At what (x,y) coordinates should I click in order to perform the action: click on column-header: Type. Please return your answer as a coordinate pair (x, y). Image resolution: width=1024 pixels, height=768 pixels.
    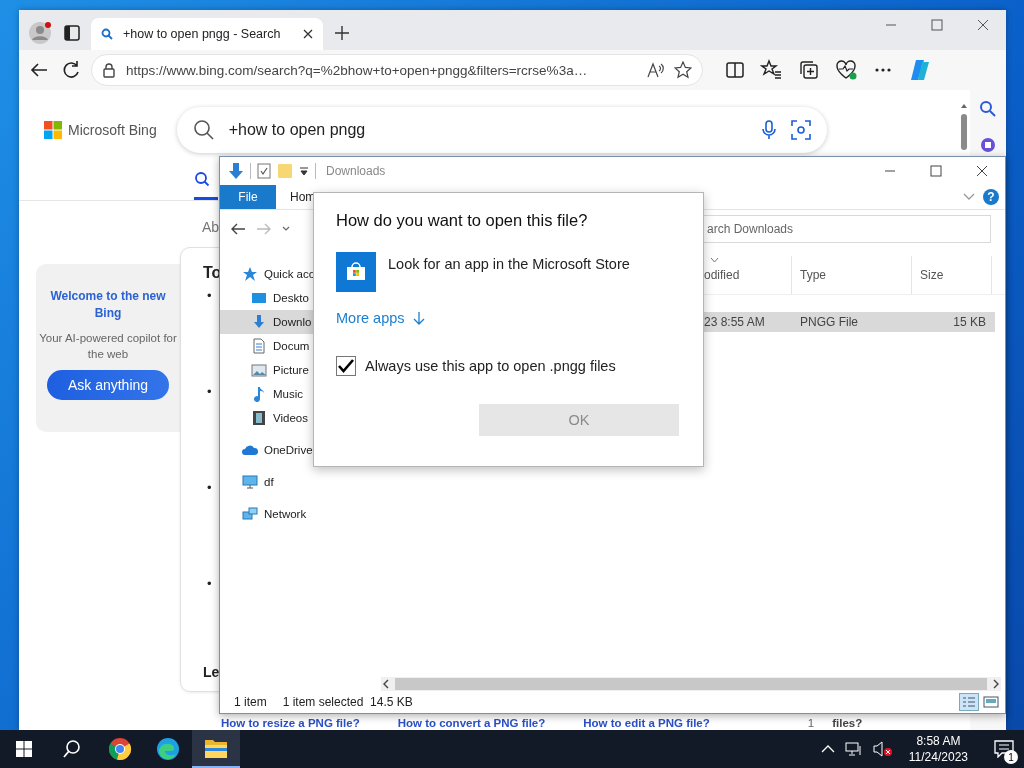
    Looking at the image, I should click on (852, 275).